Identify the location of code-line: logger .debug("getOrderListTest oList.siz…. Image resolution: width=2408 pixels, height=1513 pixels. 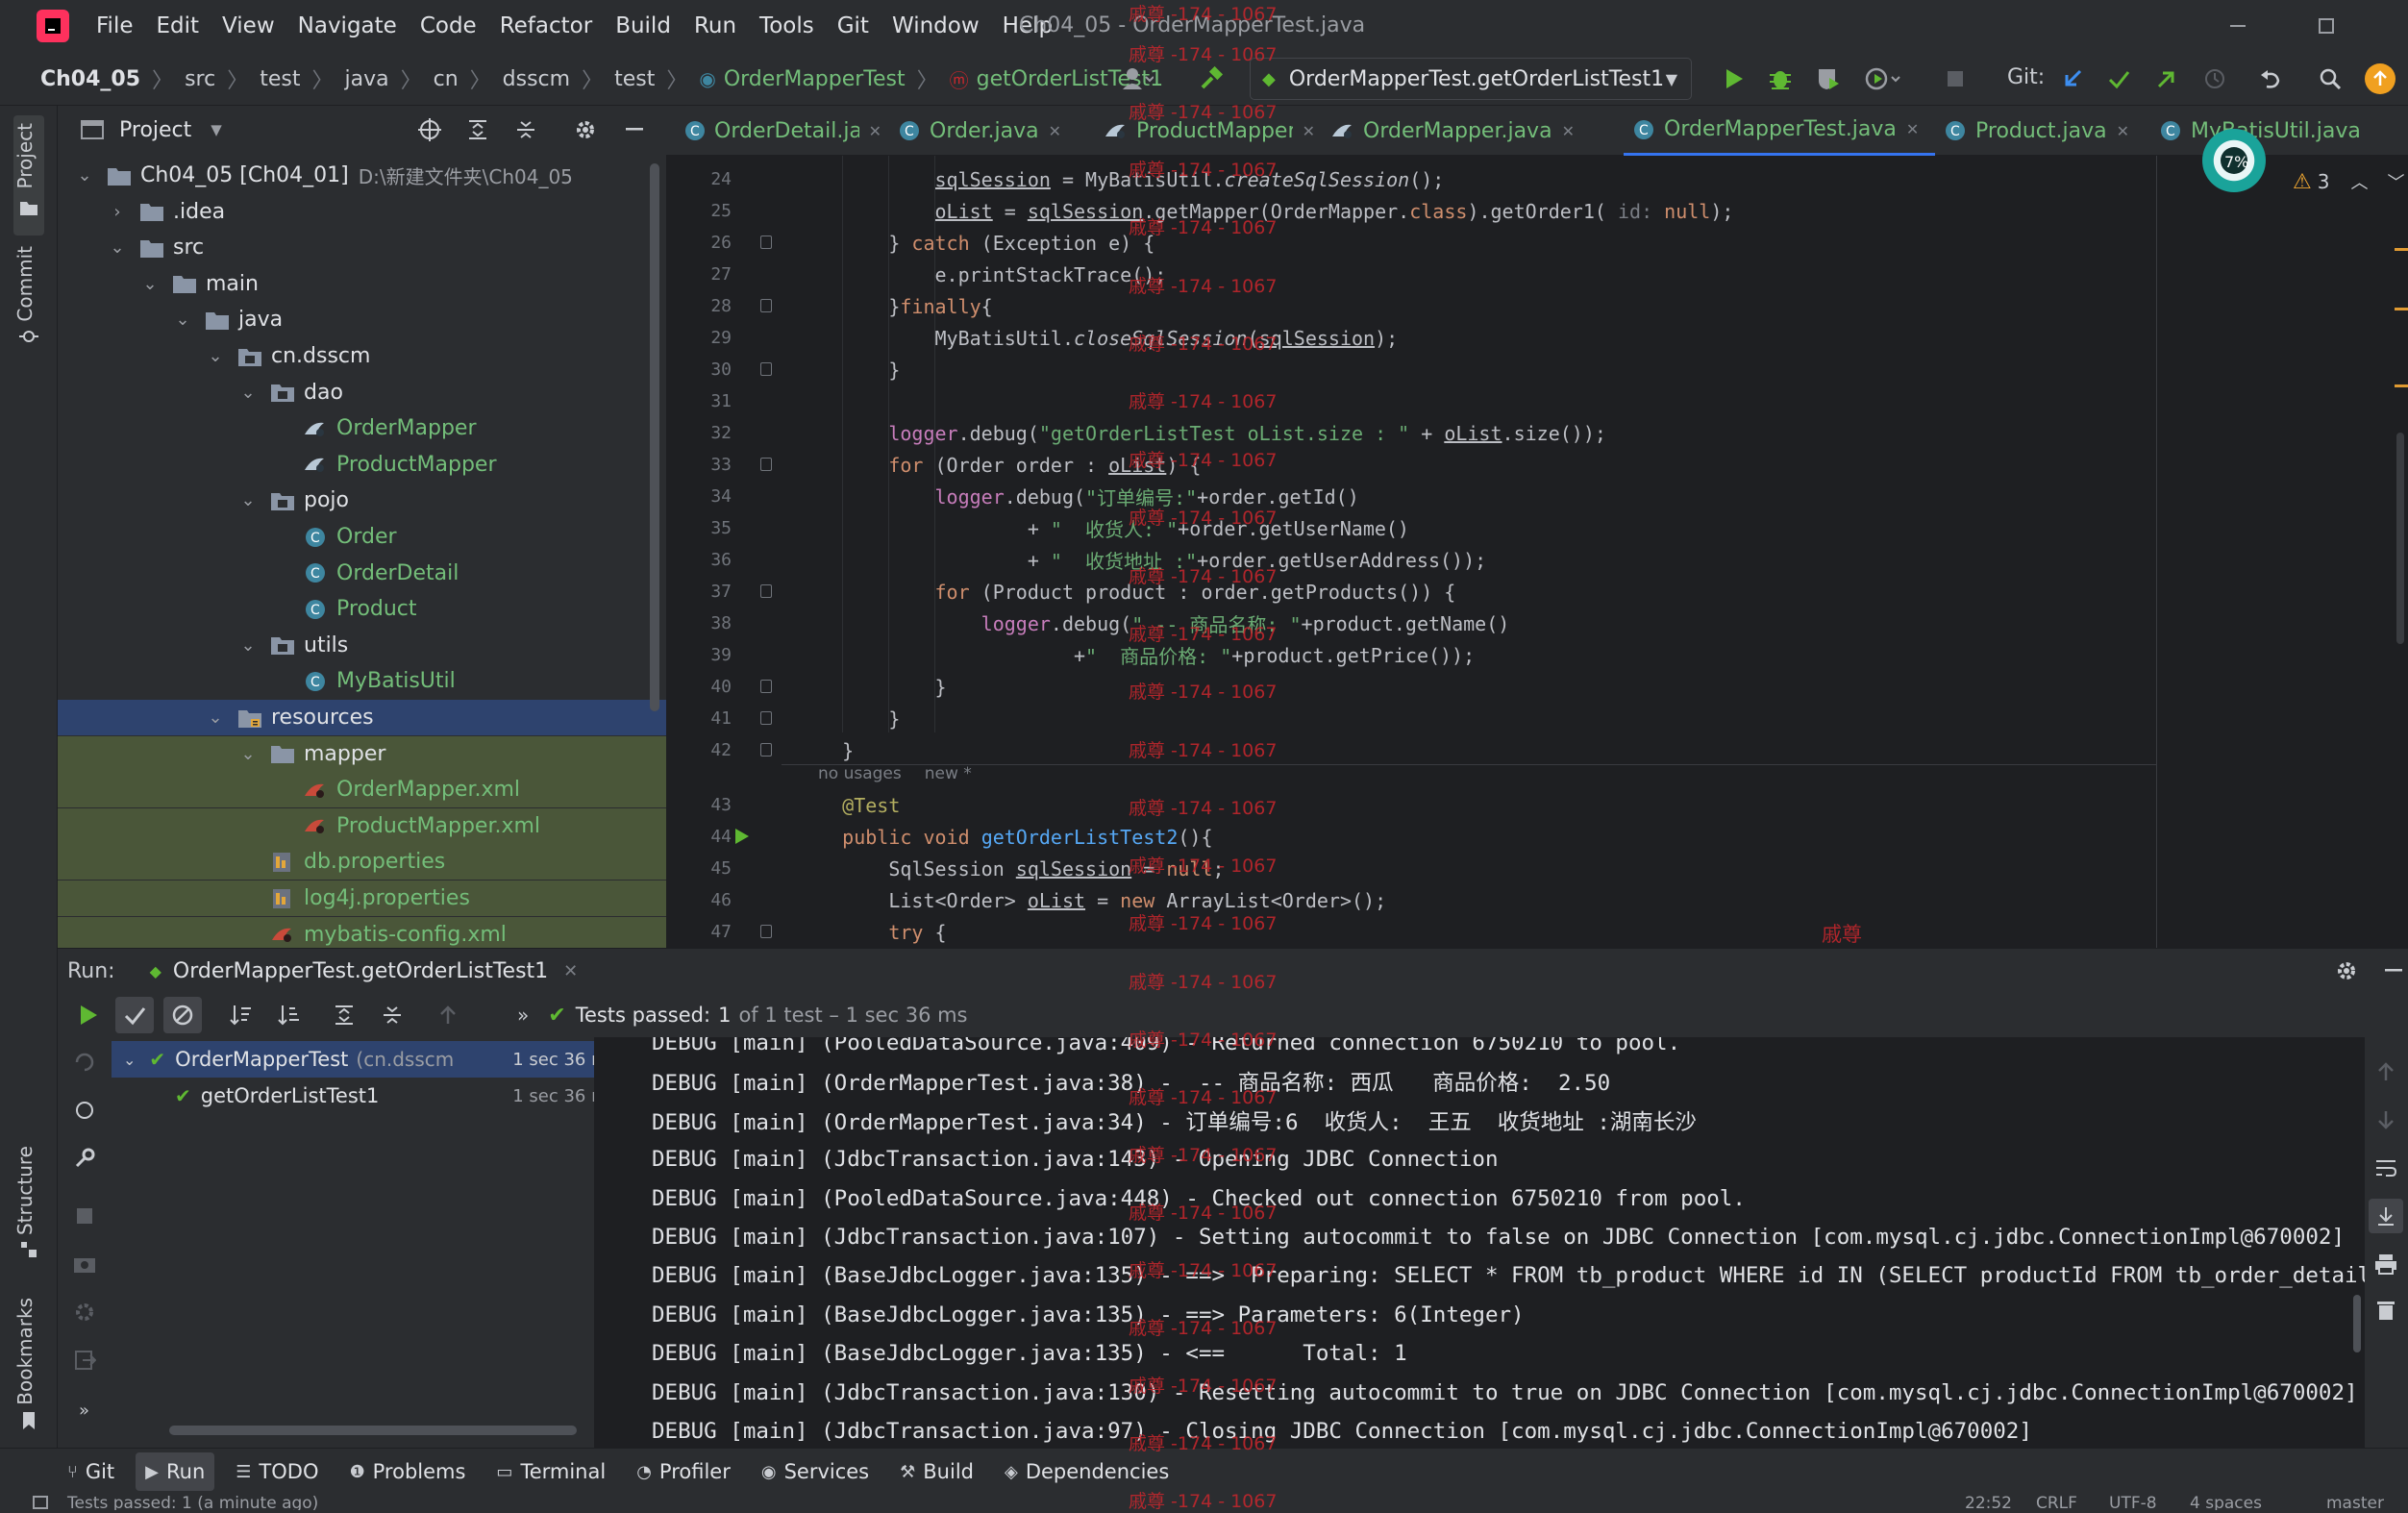
(1541, 433).